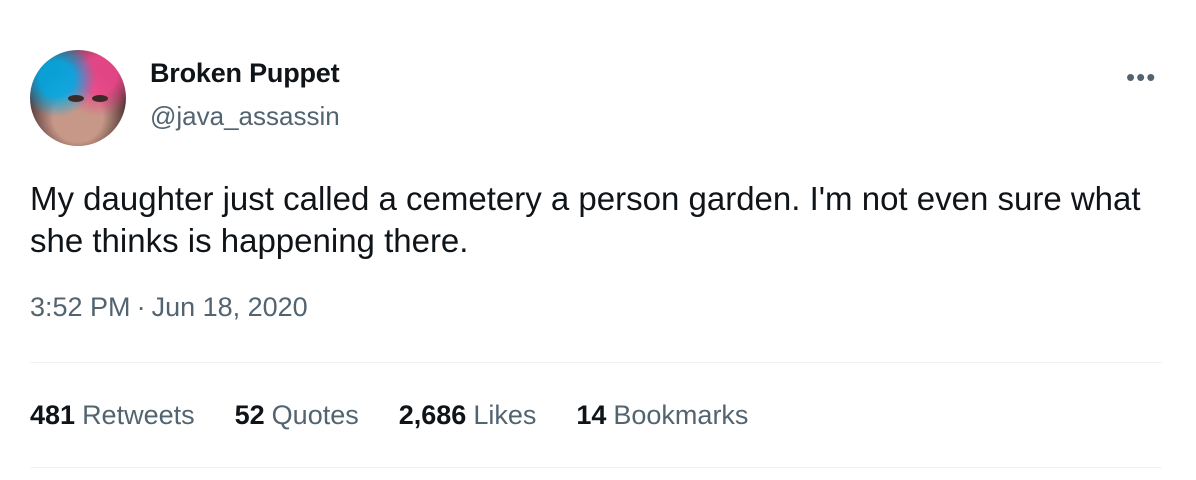 Image resolution: width=1196 pixels, height=480 pixels. I want to click on retweets-stat: 481 Retweets, so click(112, 415).